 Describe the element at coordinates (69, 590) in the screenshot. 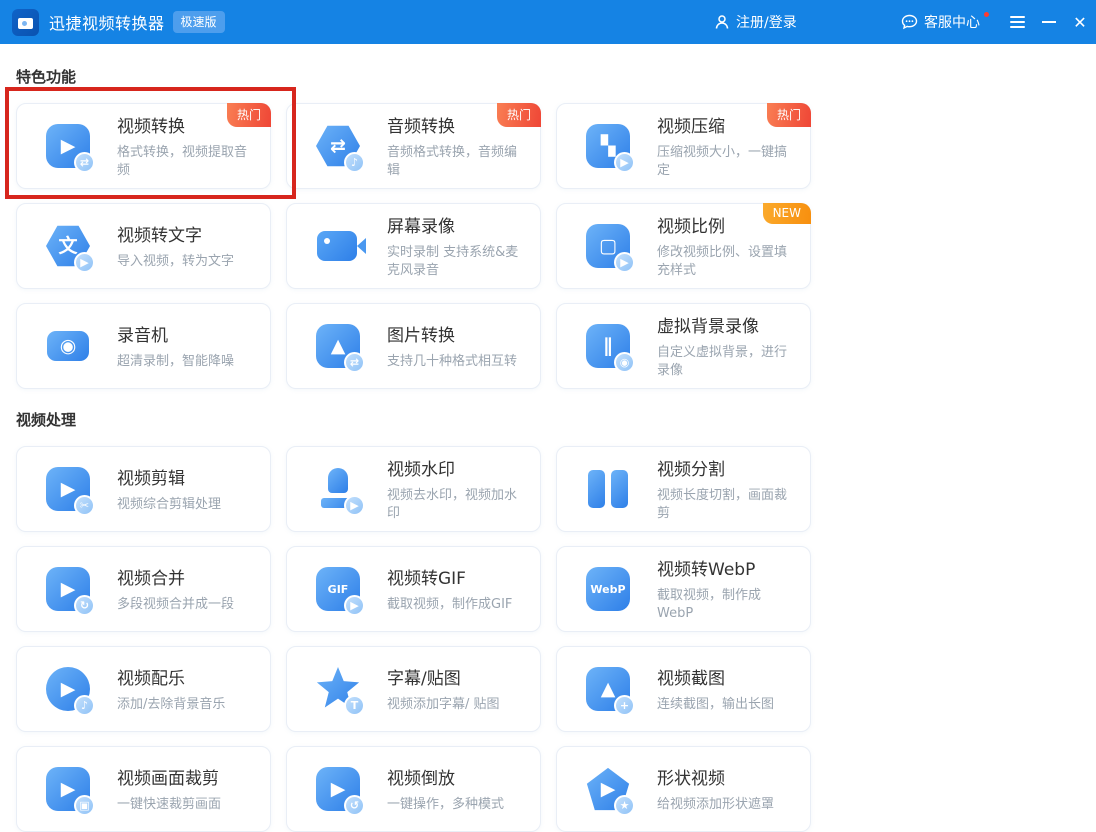

I see `video-merge-icon: ▶ ↻` at that location.